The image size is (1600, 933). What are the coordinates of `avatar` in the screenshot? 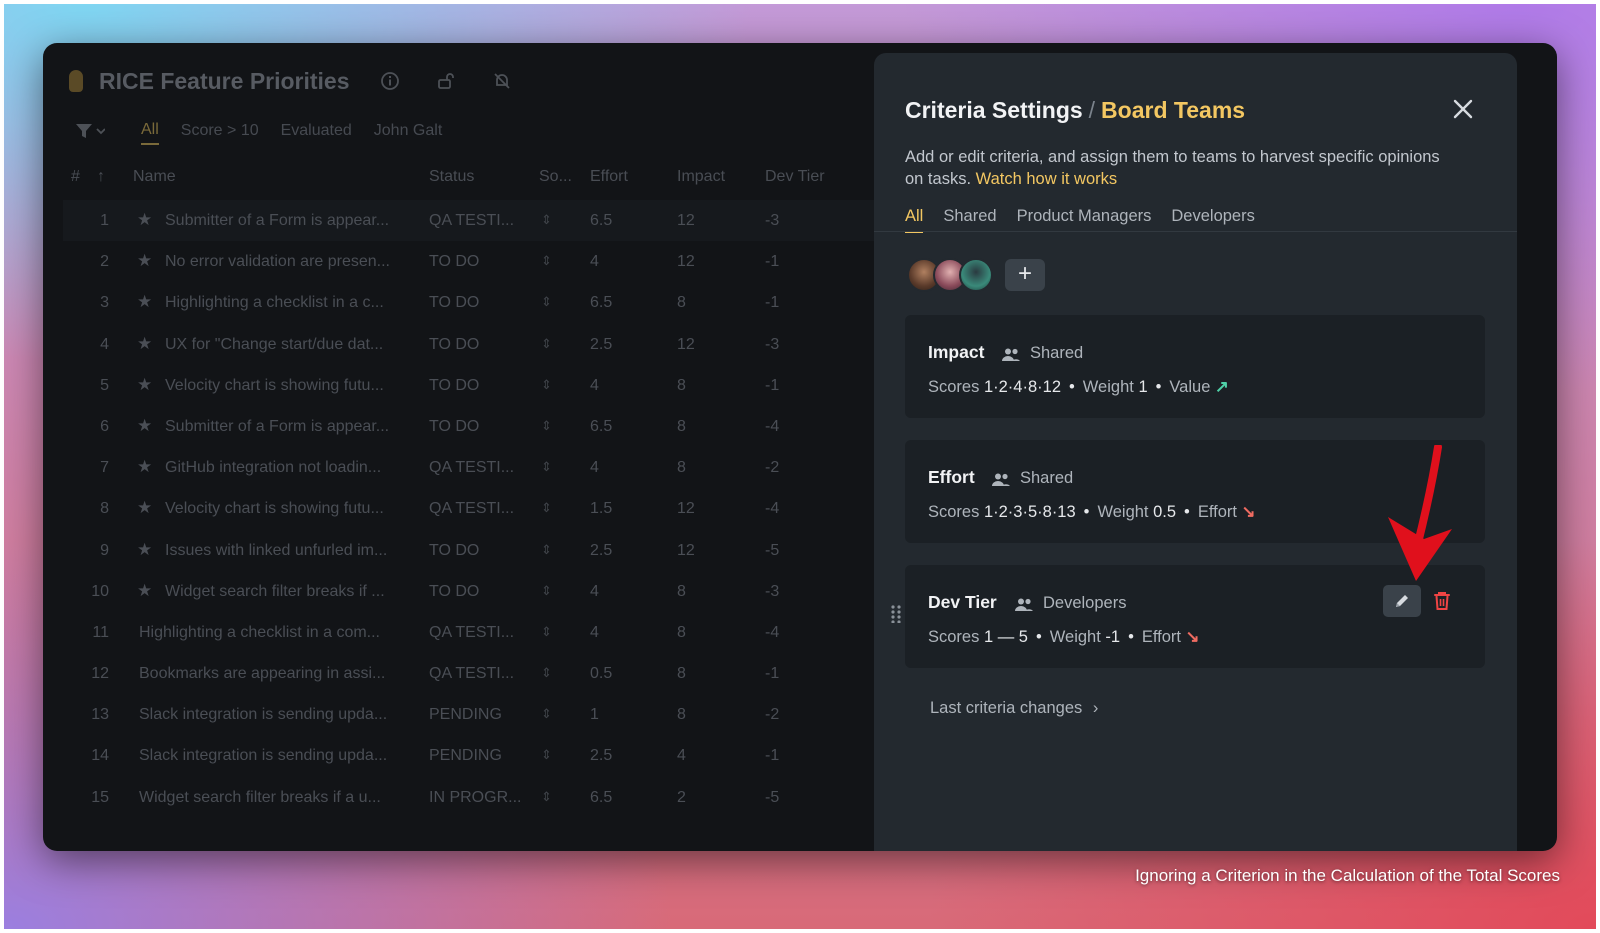 It's located at (976, 275).